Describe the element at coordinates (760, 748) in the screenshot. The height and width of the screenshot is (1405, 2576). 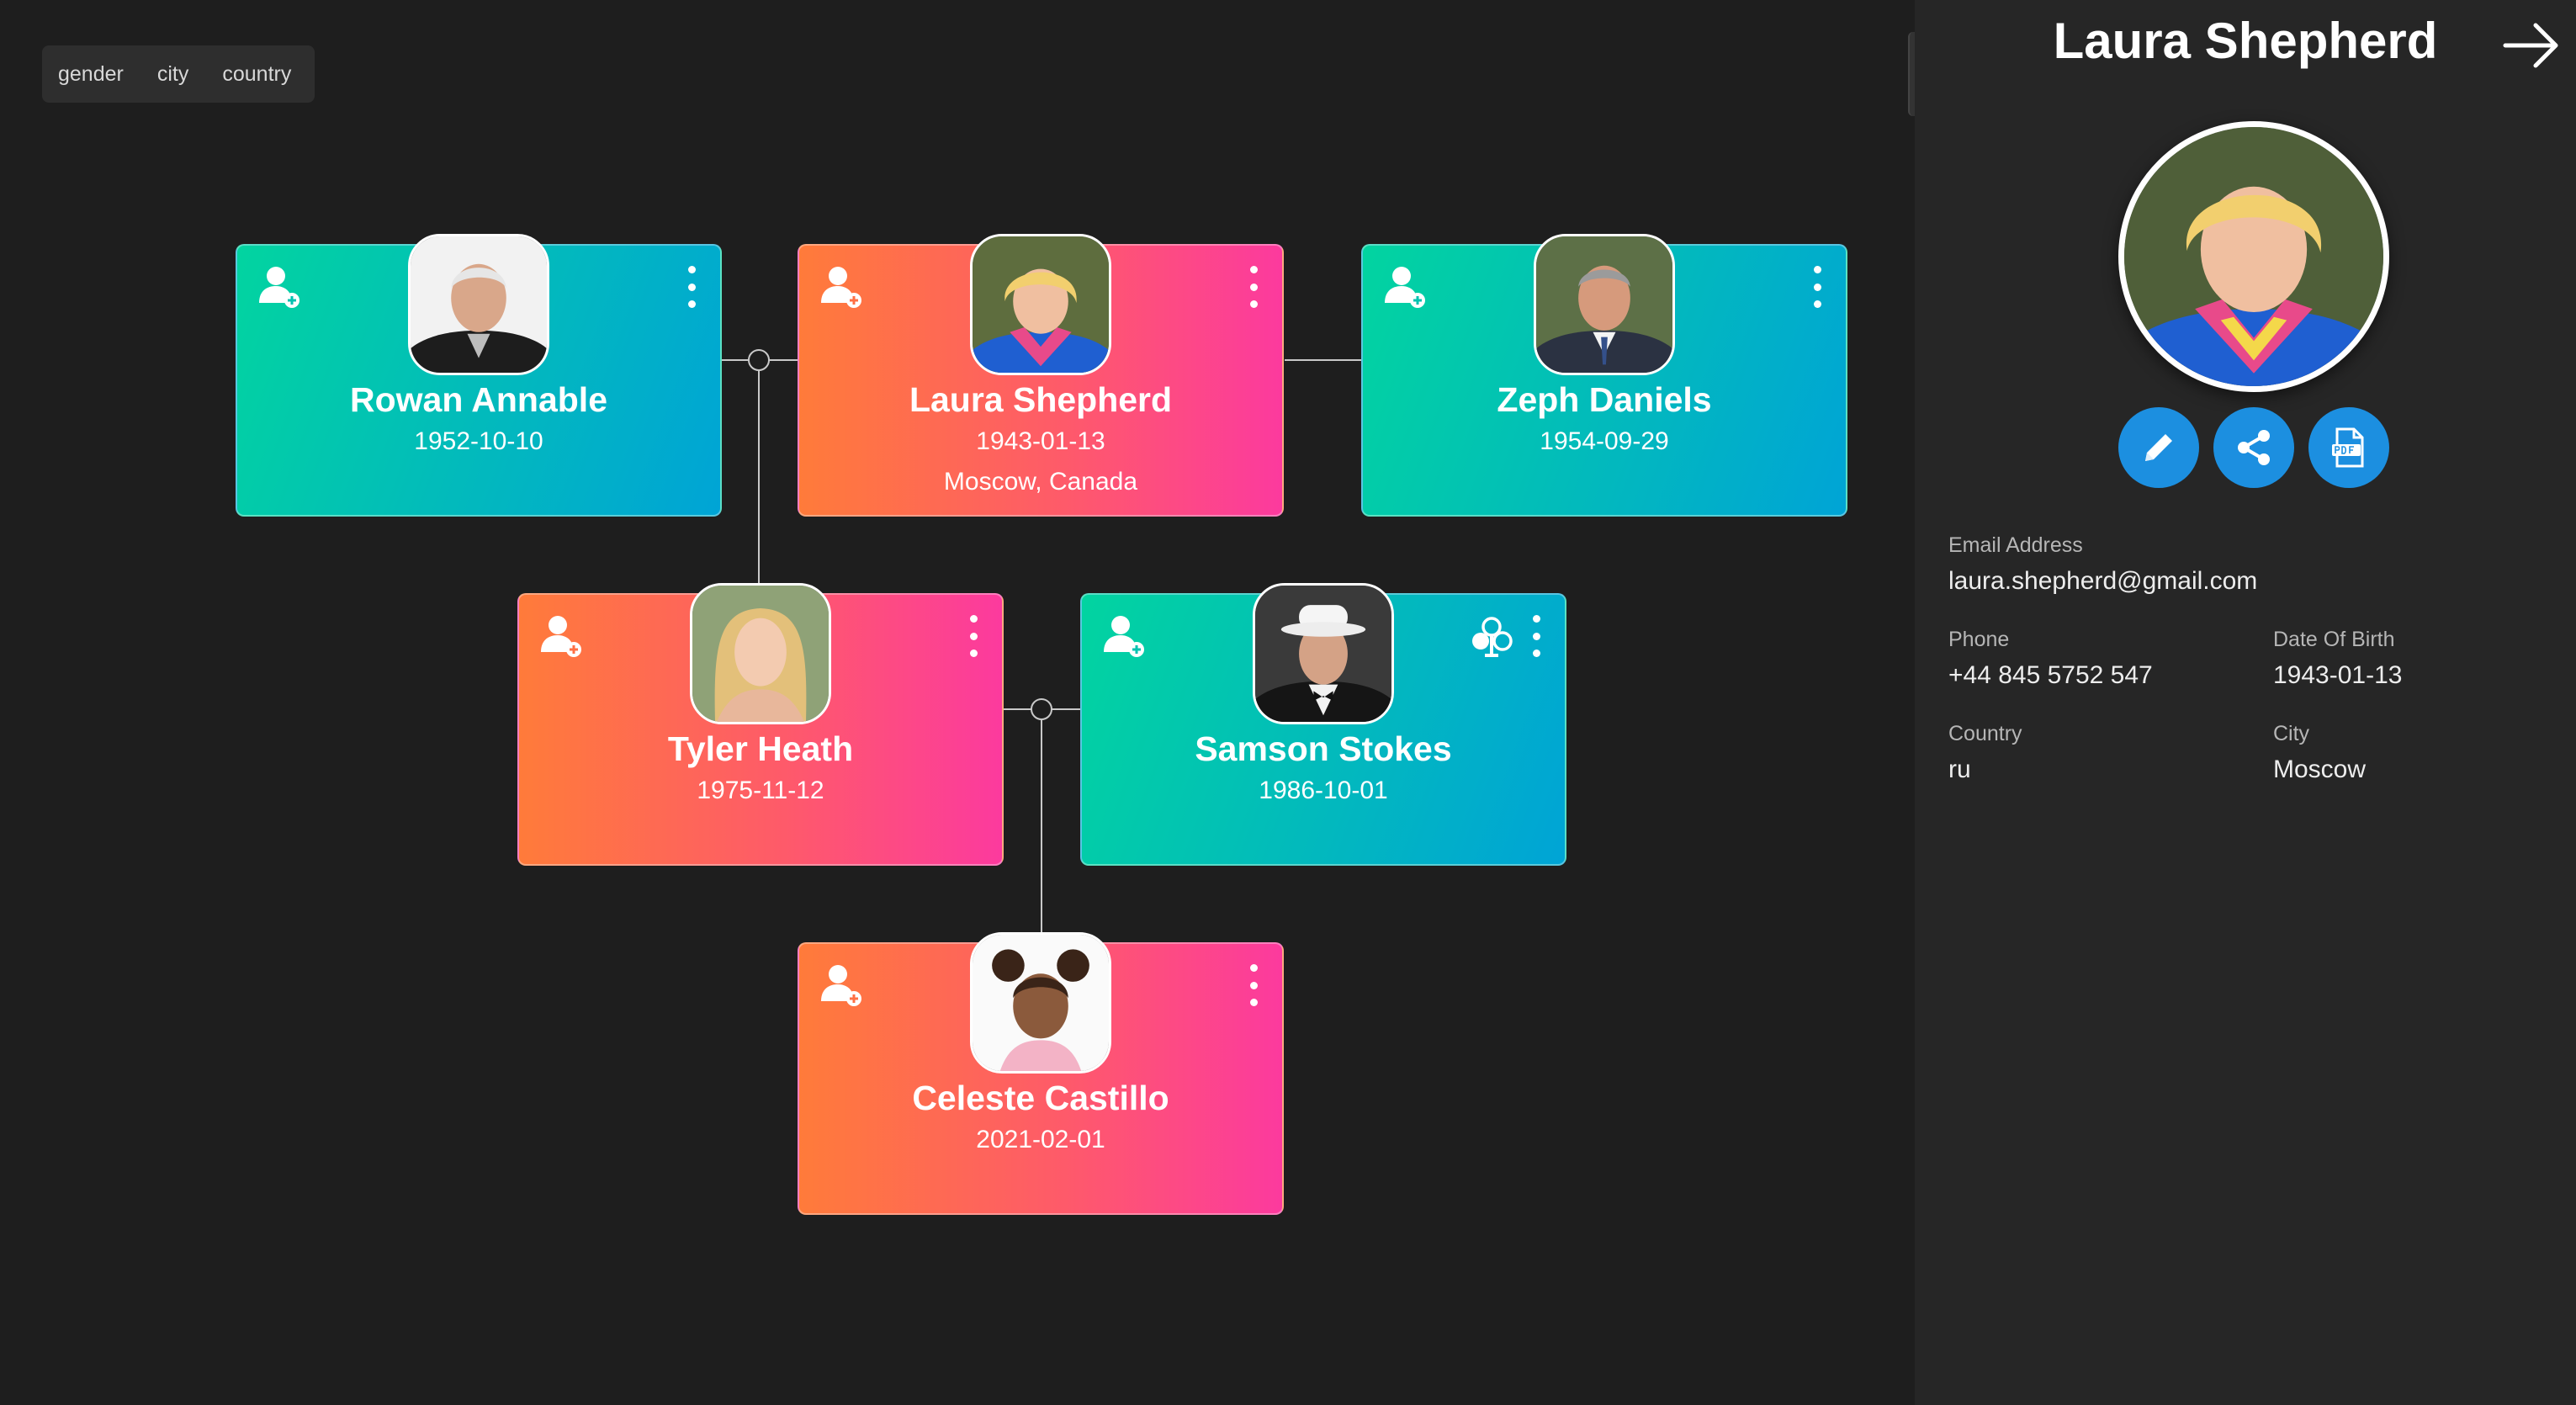
I see `person-name: Tyler Heath` at that location.